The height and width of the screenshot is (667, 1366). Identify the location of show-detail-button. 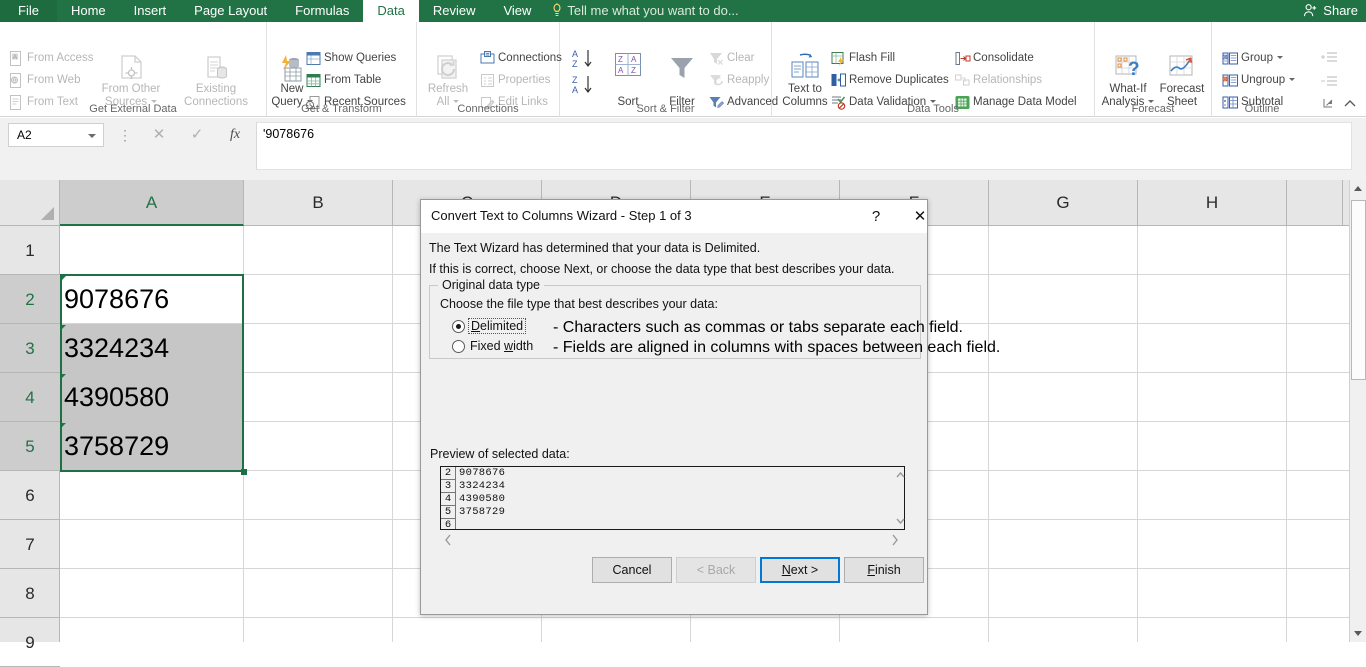
(1329, 60).